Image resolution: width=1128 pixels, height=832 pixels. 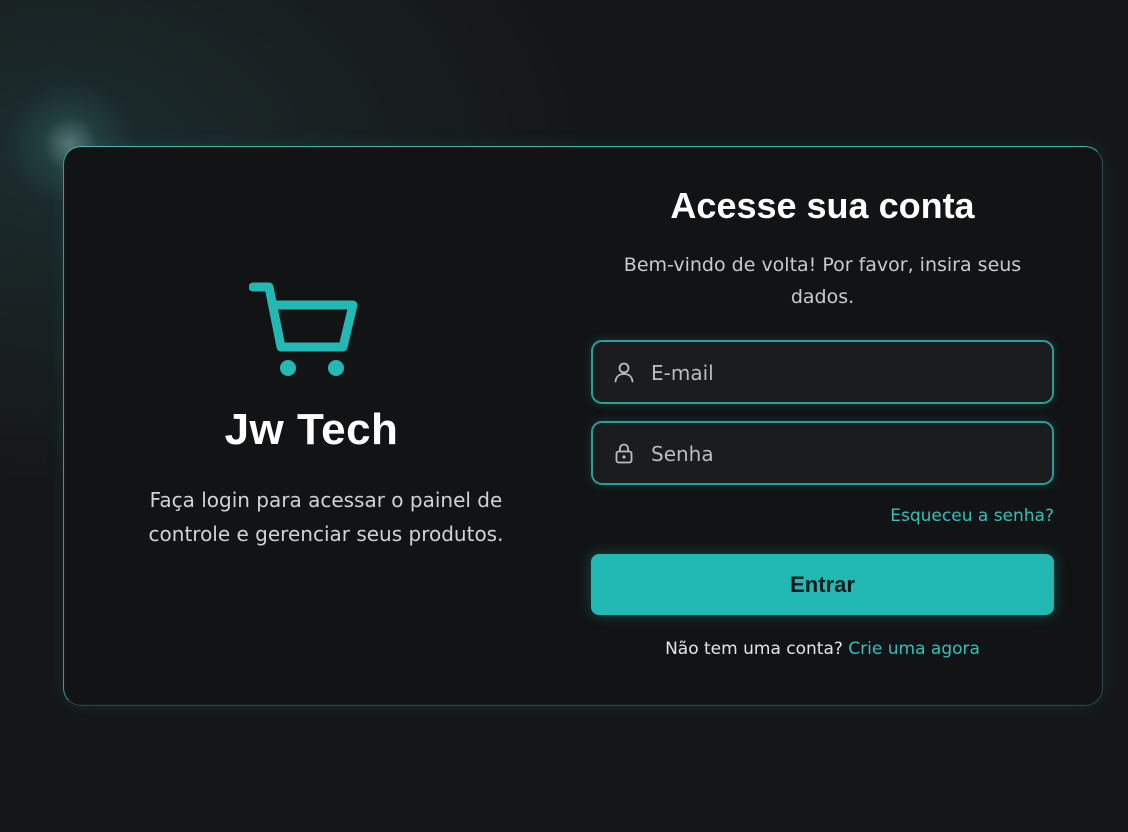 I want to click on forgot-password-link: Esqueceu a senha?, so click(x=972, y=516).